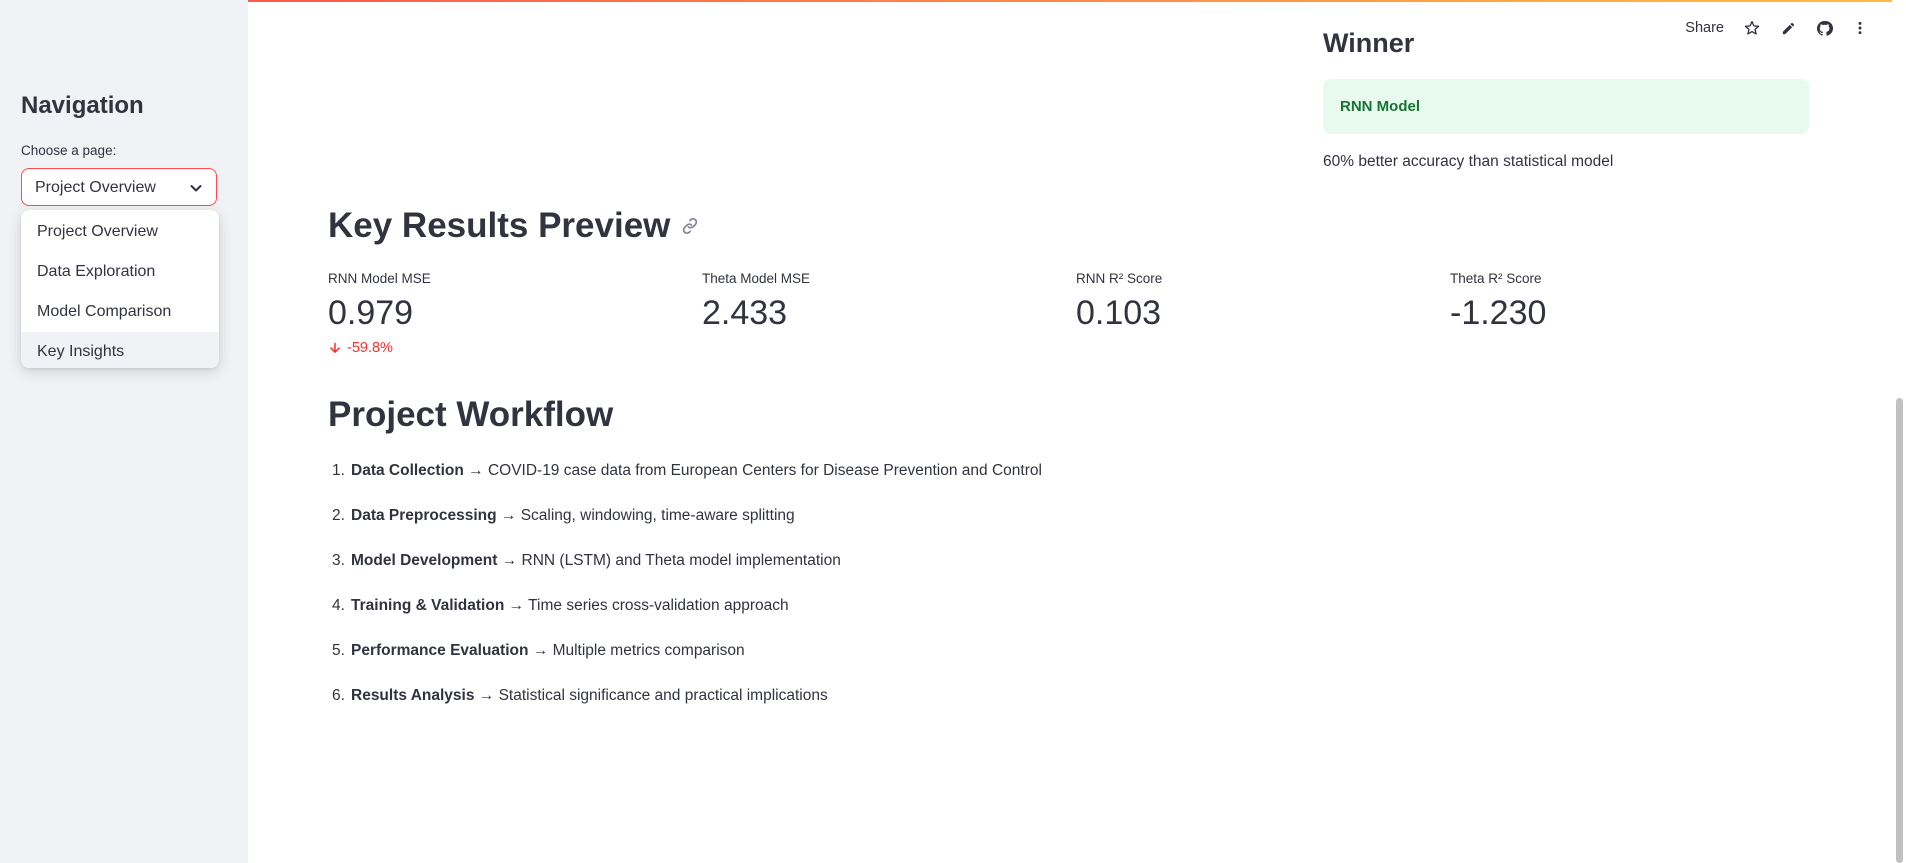 The height and width of the screenshot is (863, 1906). I want to click on workflow-heading: Project Workflow, so click(471, 414).